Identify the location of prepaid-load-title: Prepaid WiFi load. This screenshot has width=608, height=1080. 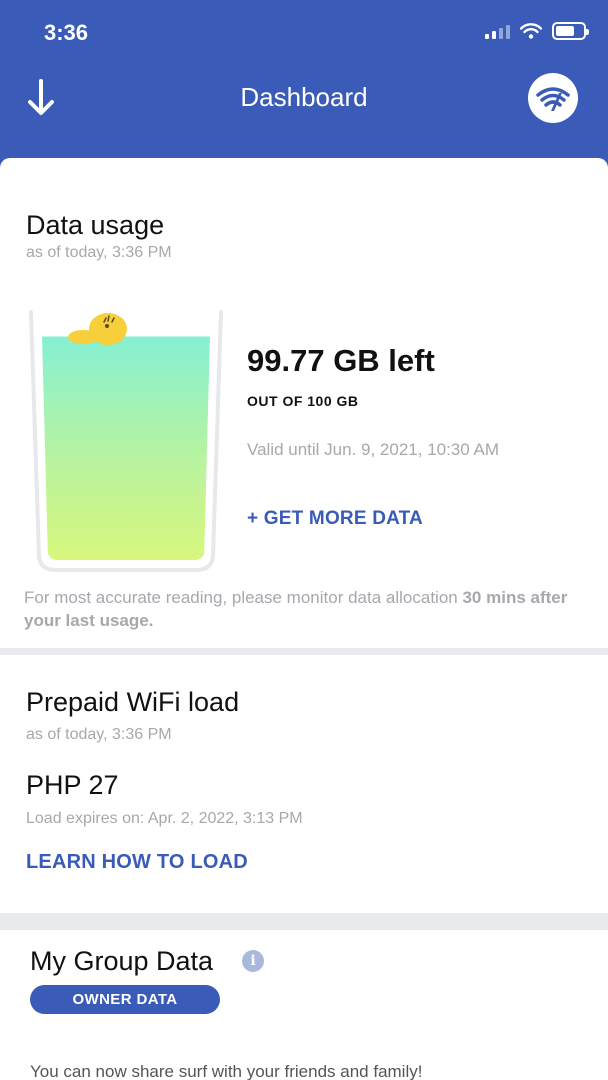
(133, 702).